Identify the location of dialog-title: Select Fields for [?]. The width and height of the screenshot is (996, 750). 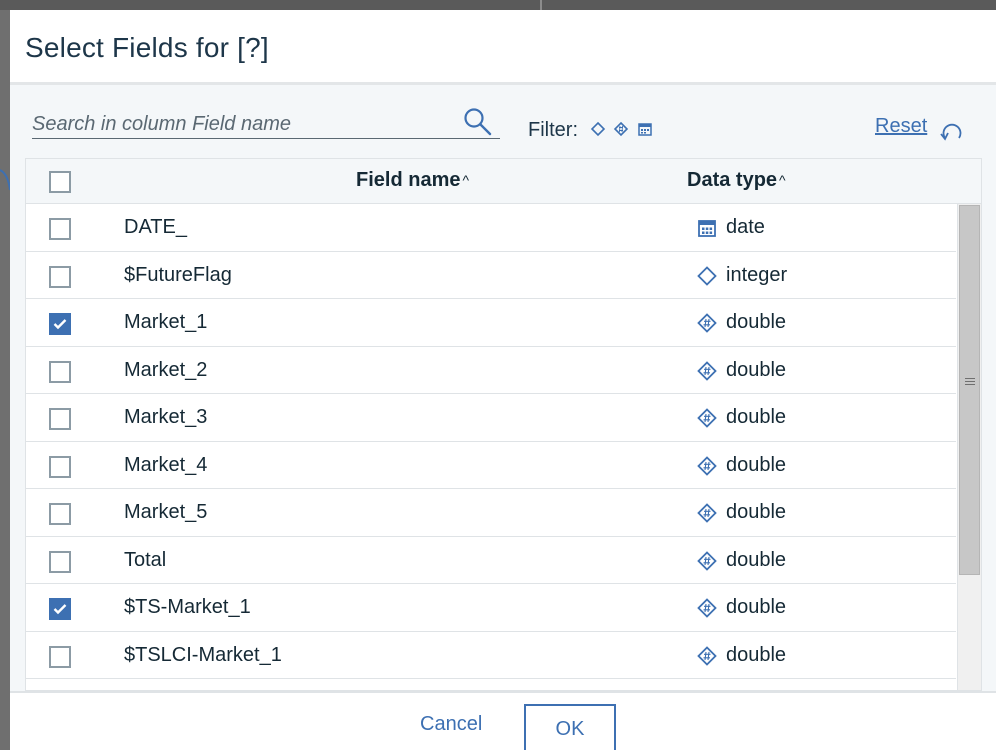
(147, 47).